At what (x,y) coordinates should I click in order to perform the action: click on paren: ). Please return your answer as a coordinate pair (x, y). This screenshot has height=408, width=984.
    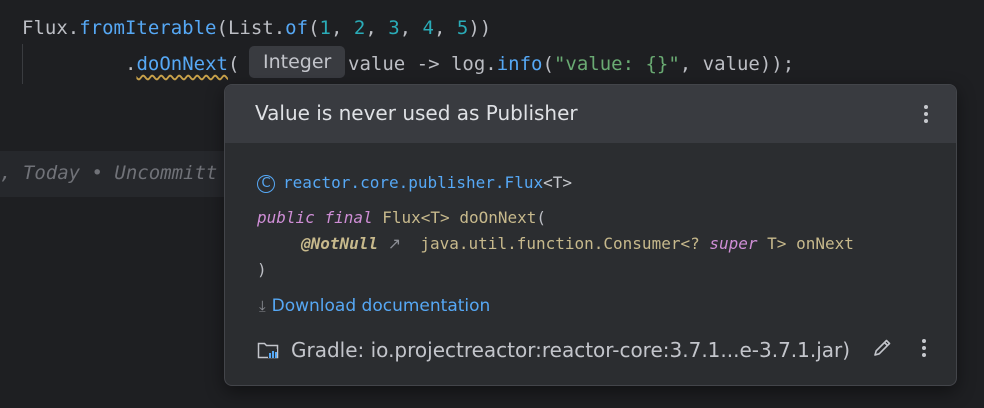
    Looking at the image, I should click on (262, 269).